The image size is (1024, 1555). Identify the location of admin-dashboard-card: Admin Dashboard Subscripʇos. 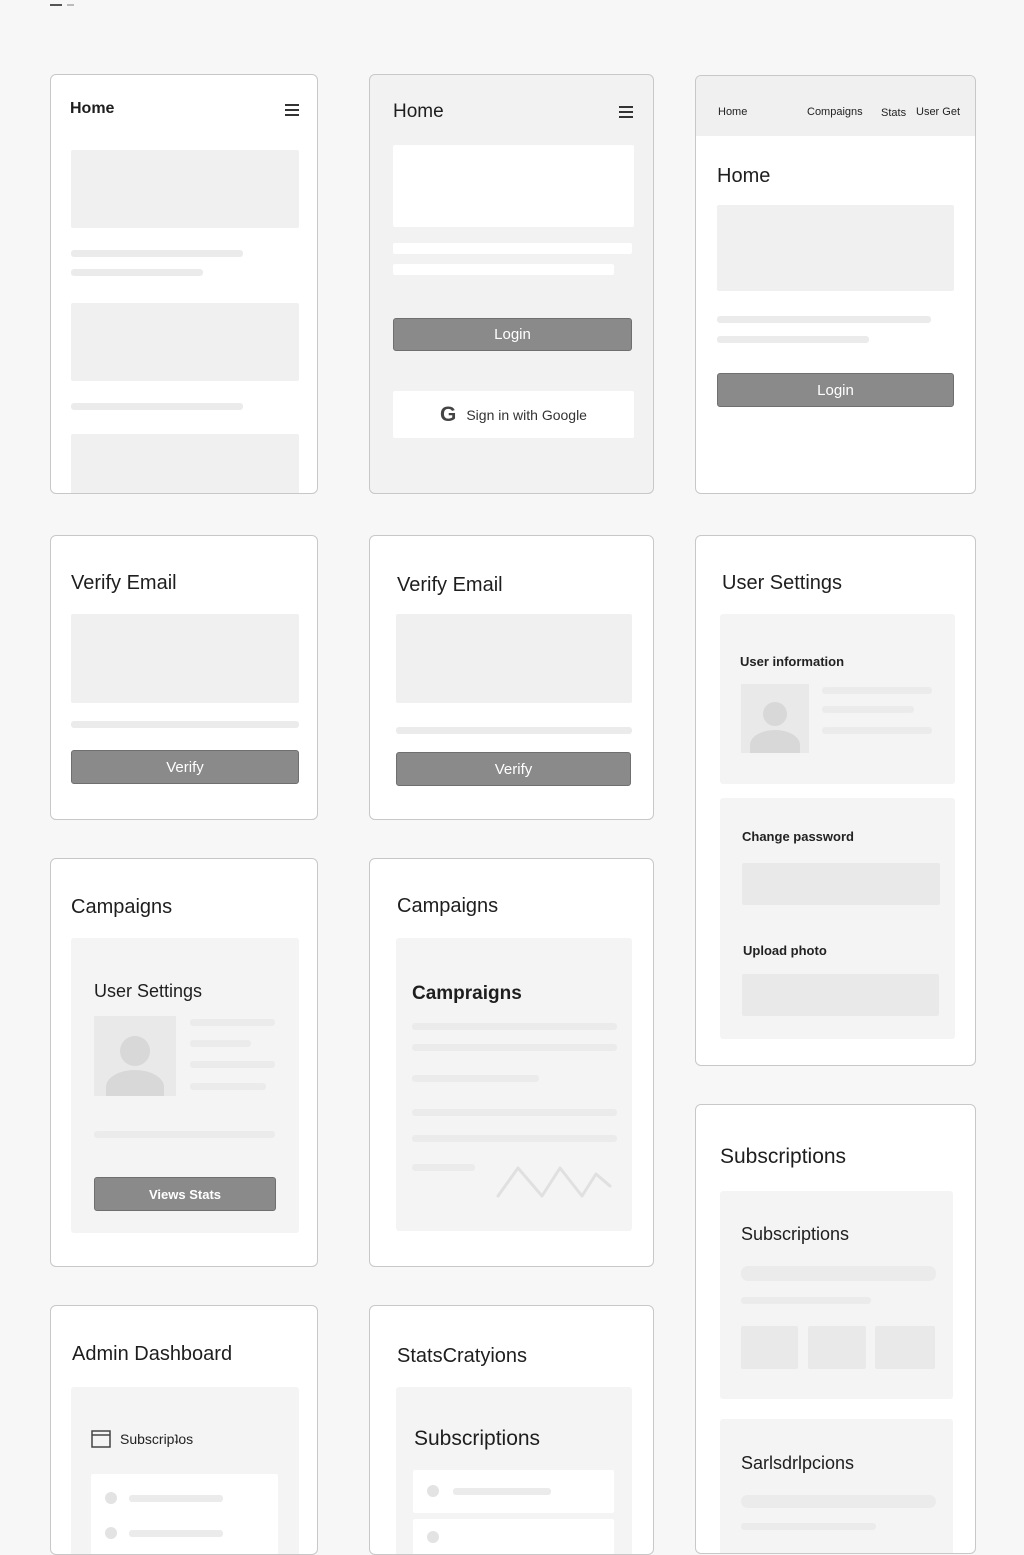
(184, 1430).